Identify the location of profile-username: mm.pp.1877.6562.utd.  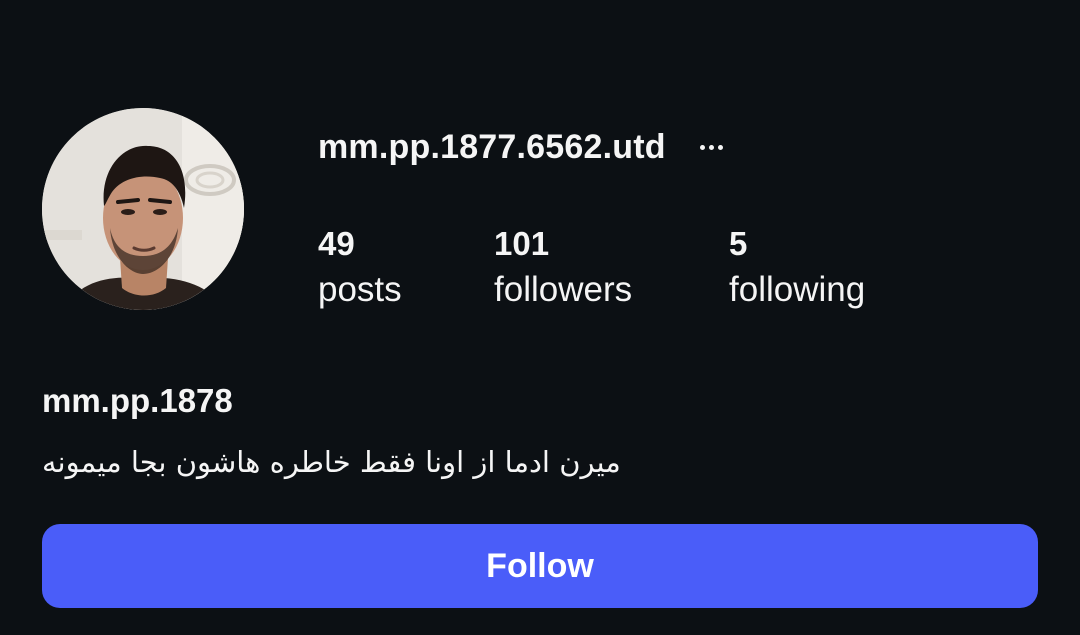
(492, 146).